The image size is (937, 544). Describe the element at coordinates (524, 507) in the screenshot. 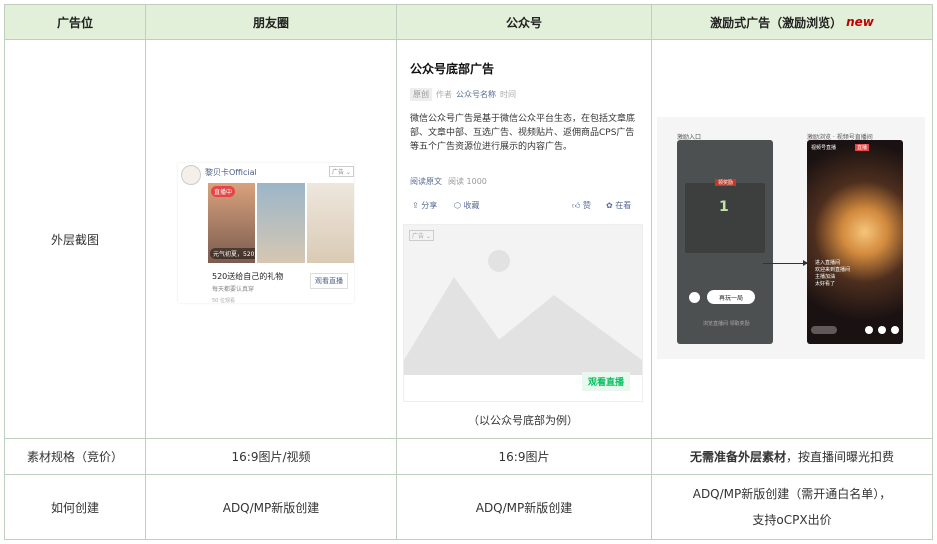

I see `create-official-account: ADQ/MP新版创建` at that location.